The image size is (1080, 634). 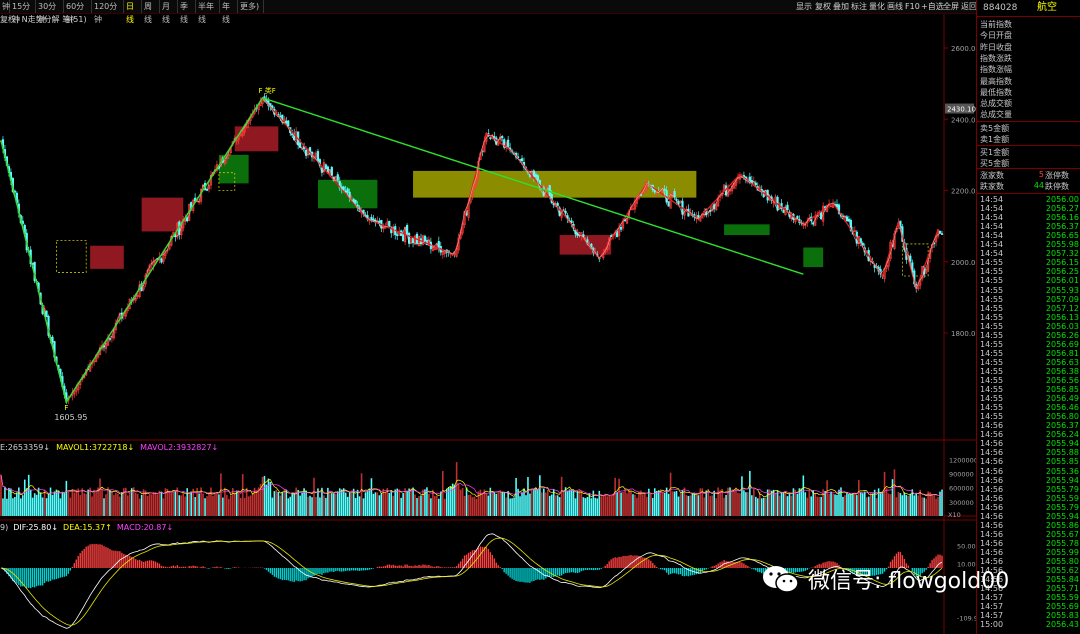 I want to click on tick-row: 14:55 2056.01, so click(x=1029, y=281).